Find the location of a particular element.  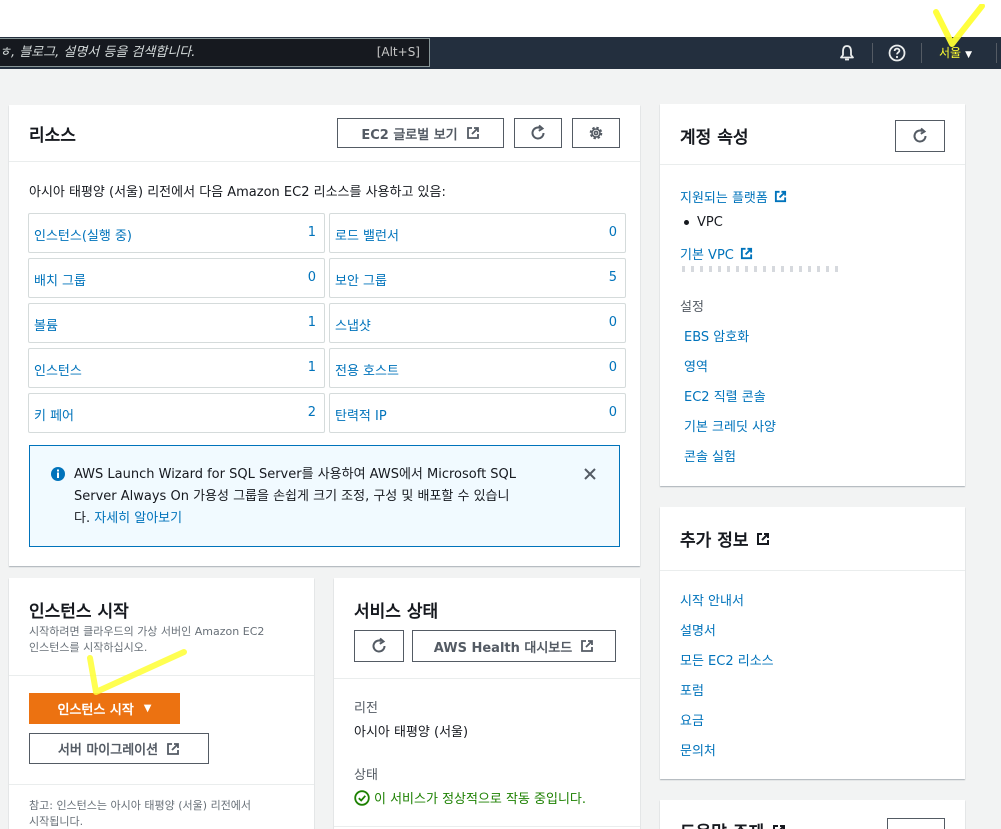

resource-item: 로드 밸런서 0 is located at coordinates (477, 233).